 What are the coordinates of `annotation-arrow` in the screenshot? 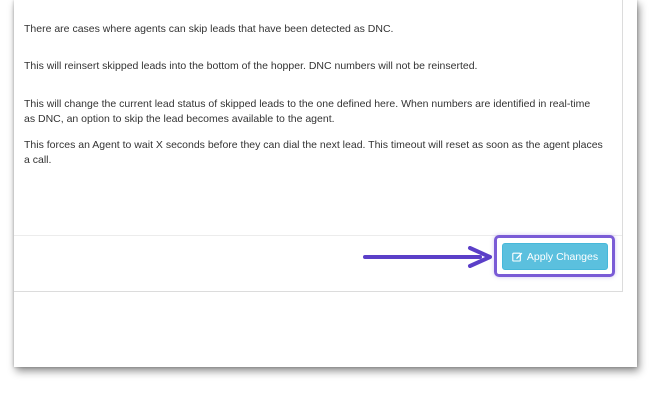 It's located at (427, 257).